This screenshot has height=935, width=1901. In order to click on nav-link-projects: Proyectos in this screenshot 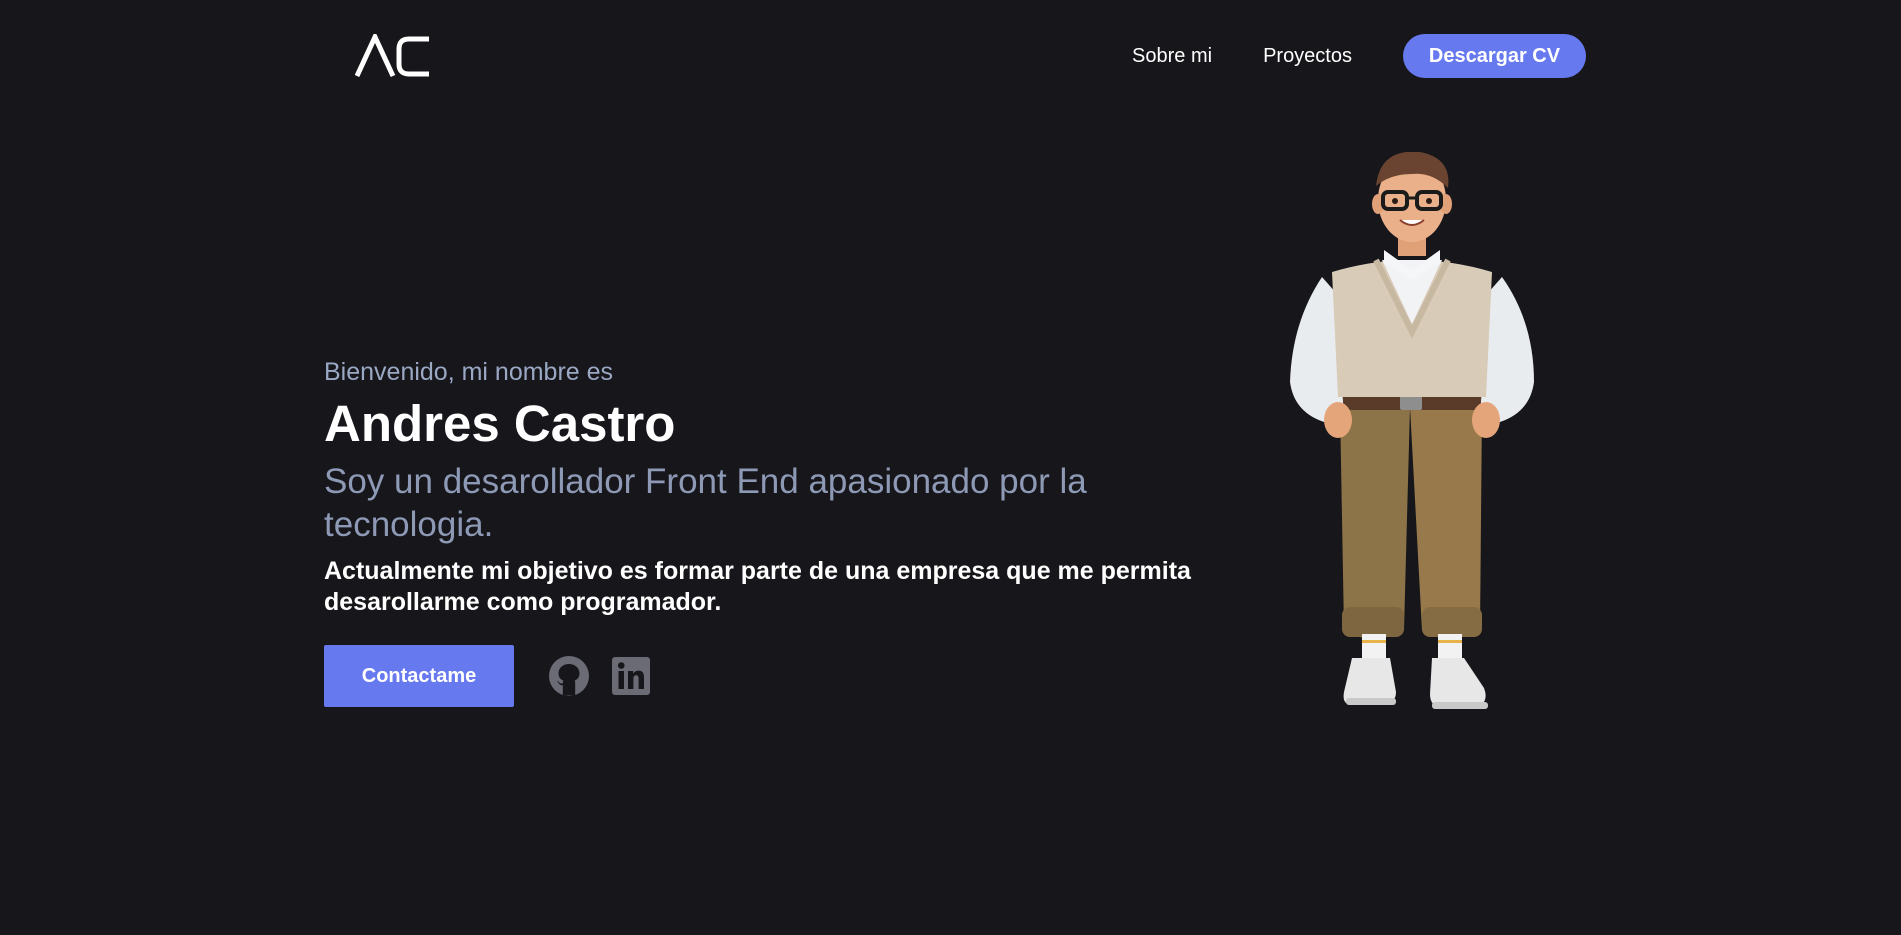, I will do `click(1307, 56)`.